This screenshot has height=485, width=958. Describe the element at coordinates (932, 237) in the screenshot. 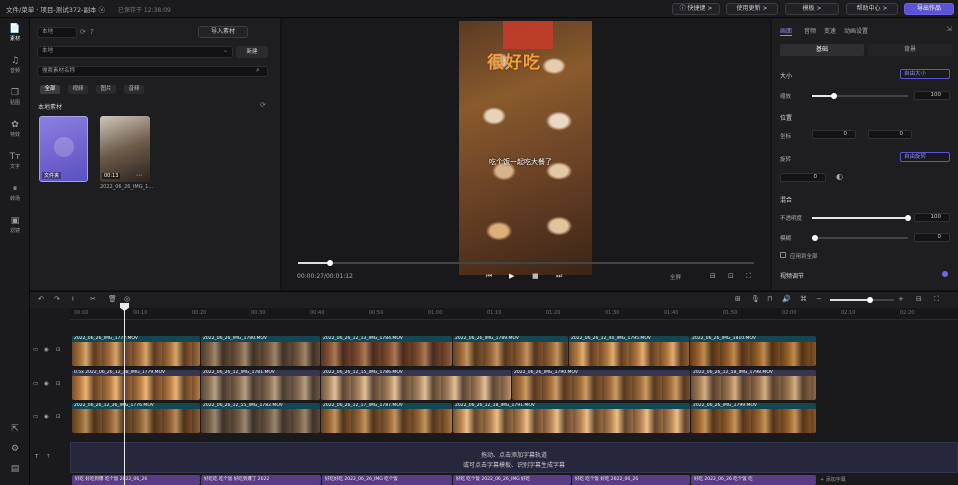

I see `blur-input: 0` at that location.